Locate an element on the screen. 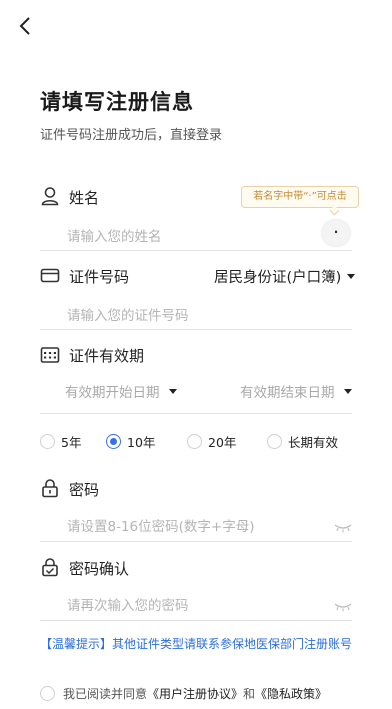 The width and height of the screenshot is (392, 709). start-date-select: 有效期开始日期 is located at coordinates (121, 391).